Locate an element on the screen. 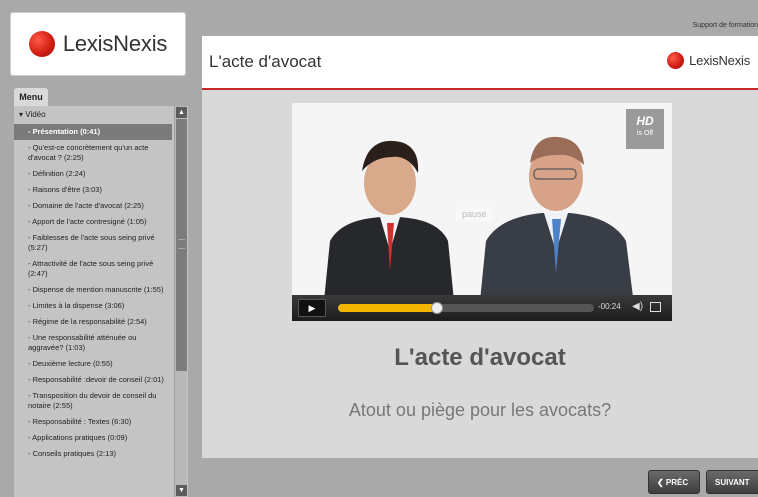 The width and height of the screenshot is (758, 497). header-logo: LexisNexis is located at coordinates (708, 60).